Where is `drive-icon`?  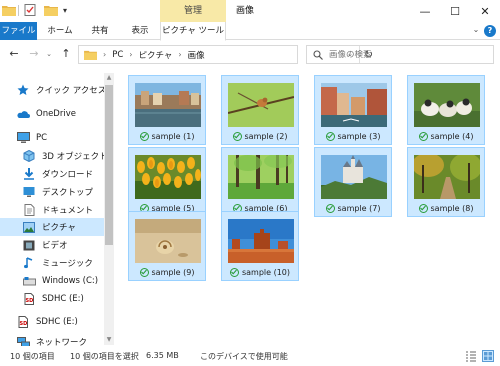
drive-icon is located at coordinates (29, 281).